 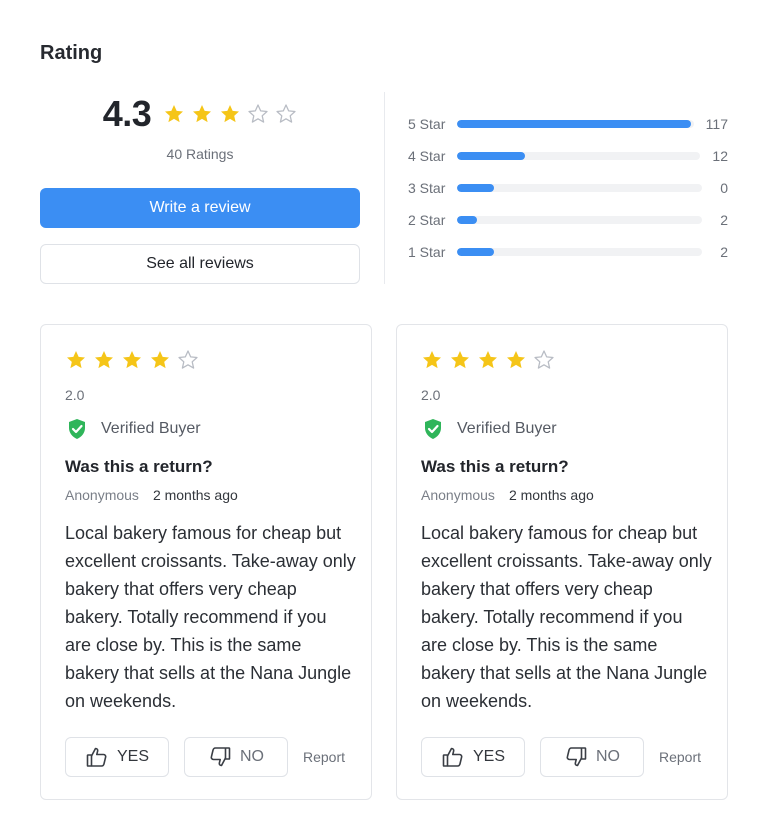 What do you see at coordinates (200, 208) in the screenshot?
I see `write-review-button: Write a review` at bounding box center [200, 208].